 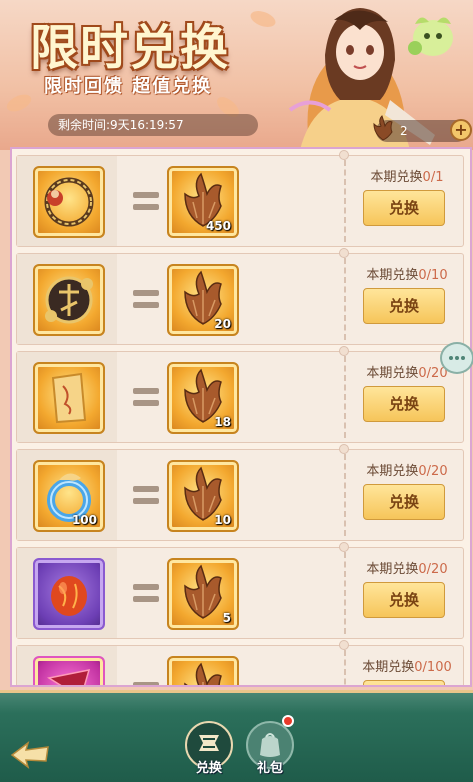 What do you see at coordinates (226, 618) in the screenshot?
I see `cost-qty: 5` at bounding box center [226, 618].